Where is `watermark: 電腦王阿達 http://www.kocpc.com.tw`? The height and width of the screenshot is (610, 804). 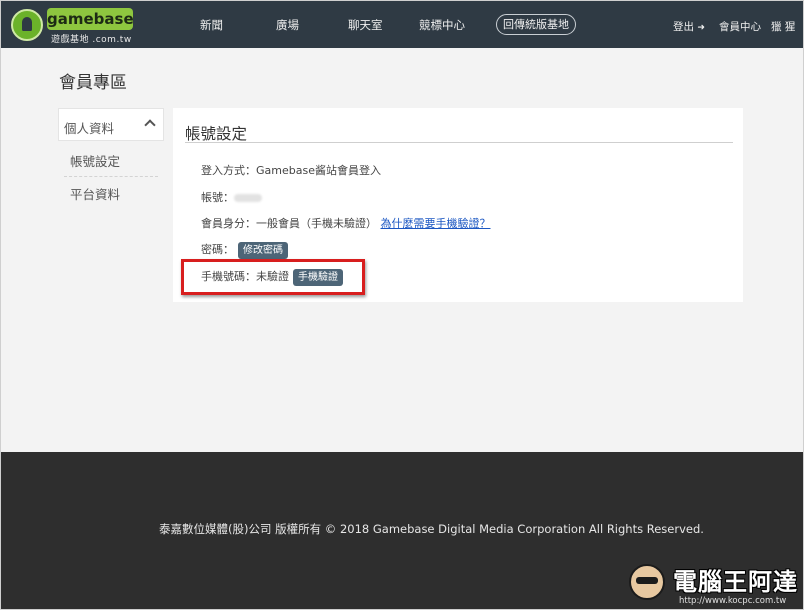 watermark: 電腦王阿達 http://www.kocpc.com.tw is located at coordinates (713, 582).